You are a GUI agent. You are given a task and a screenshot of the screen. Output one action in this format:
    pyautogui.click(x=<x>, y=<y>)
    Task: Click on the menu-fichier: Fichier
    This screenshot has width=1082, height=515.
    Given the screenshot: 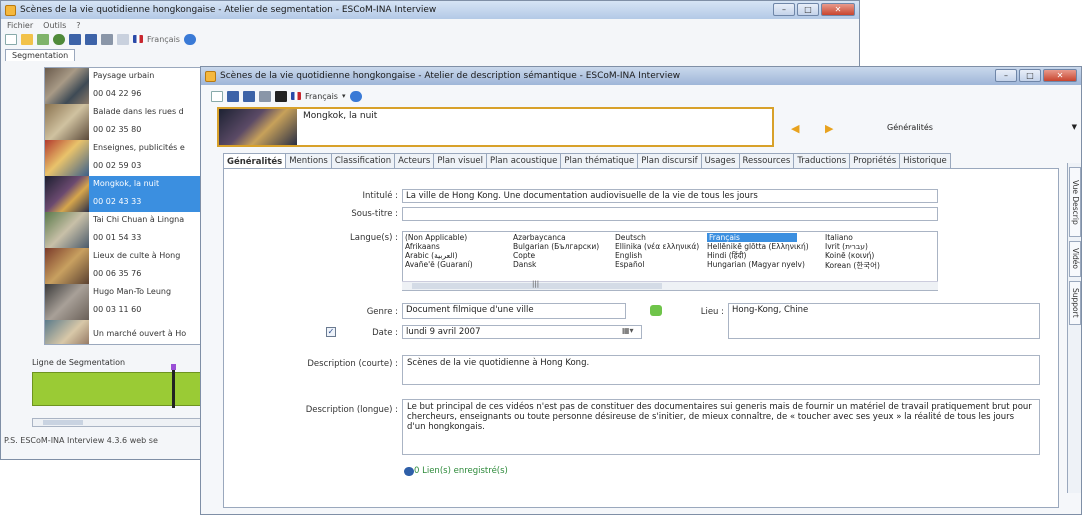 What is the action you would take?
    pyautogui.click(x=20, y=25)
    